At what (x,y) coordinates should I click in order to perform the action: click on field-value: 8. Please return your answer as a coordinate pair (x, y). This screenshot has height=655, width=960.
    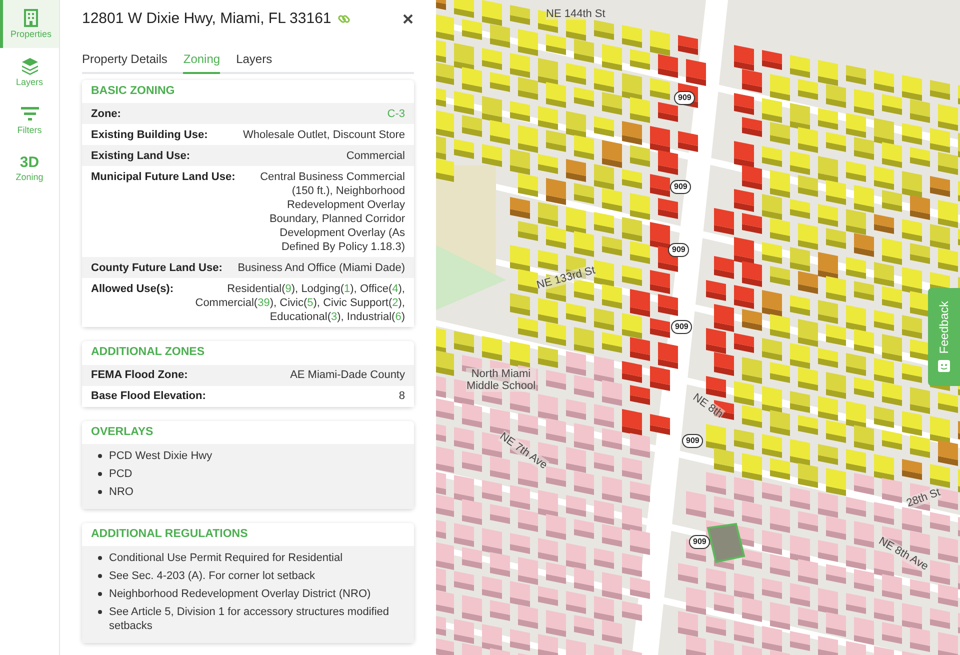
    Looking at the image, I should click on (401, 396).